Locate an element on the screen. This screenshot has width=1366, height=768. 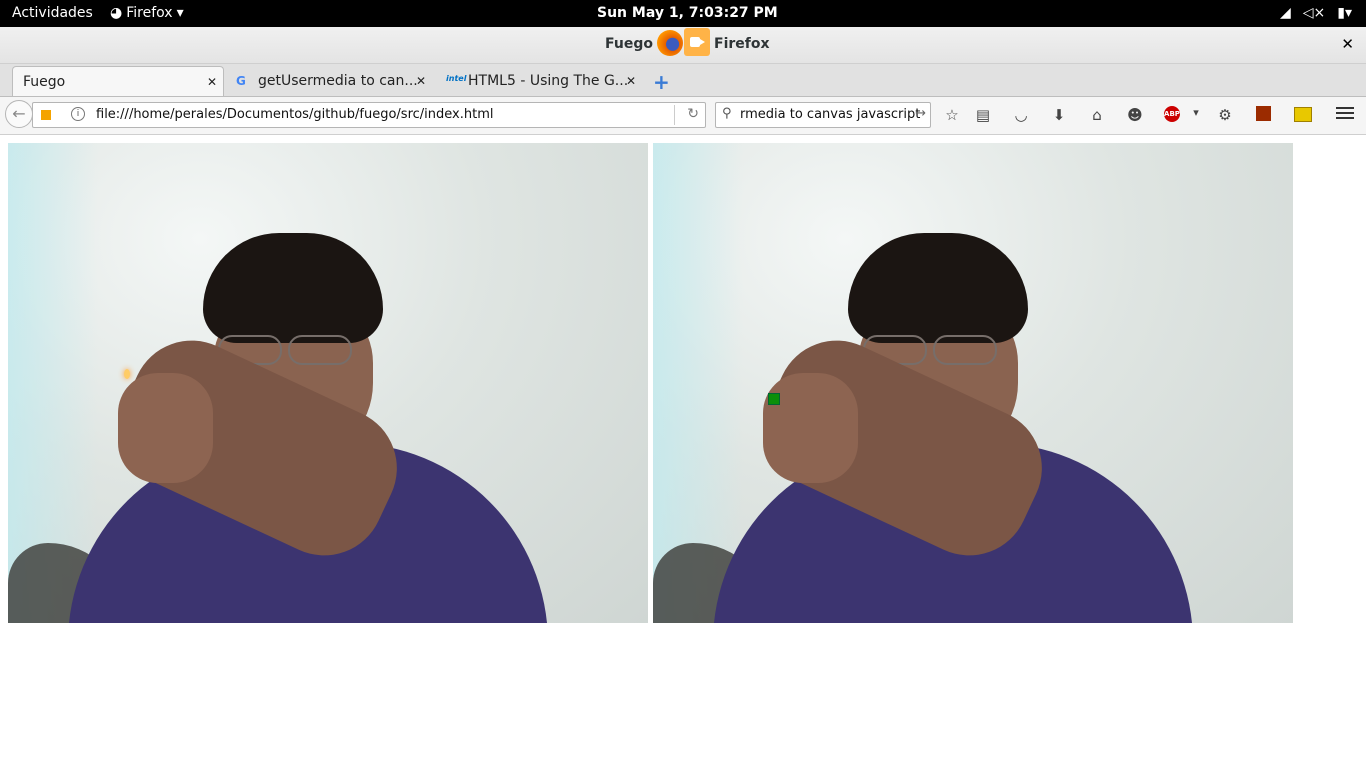
volume-muted-icon: ◁× is located at coordinates (1314, 13).